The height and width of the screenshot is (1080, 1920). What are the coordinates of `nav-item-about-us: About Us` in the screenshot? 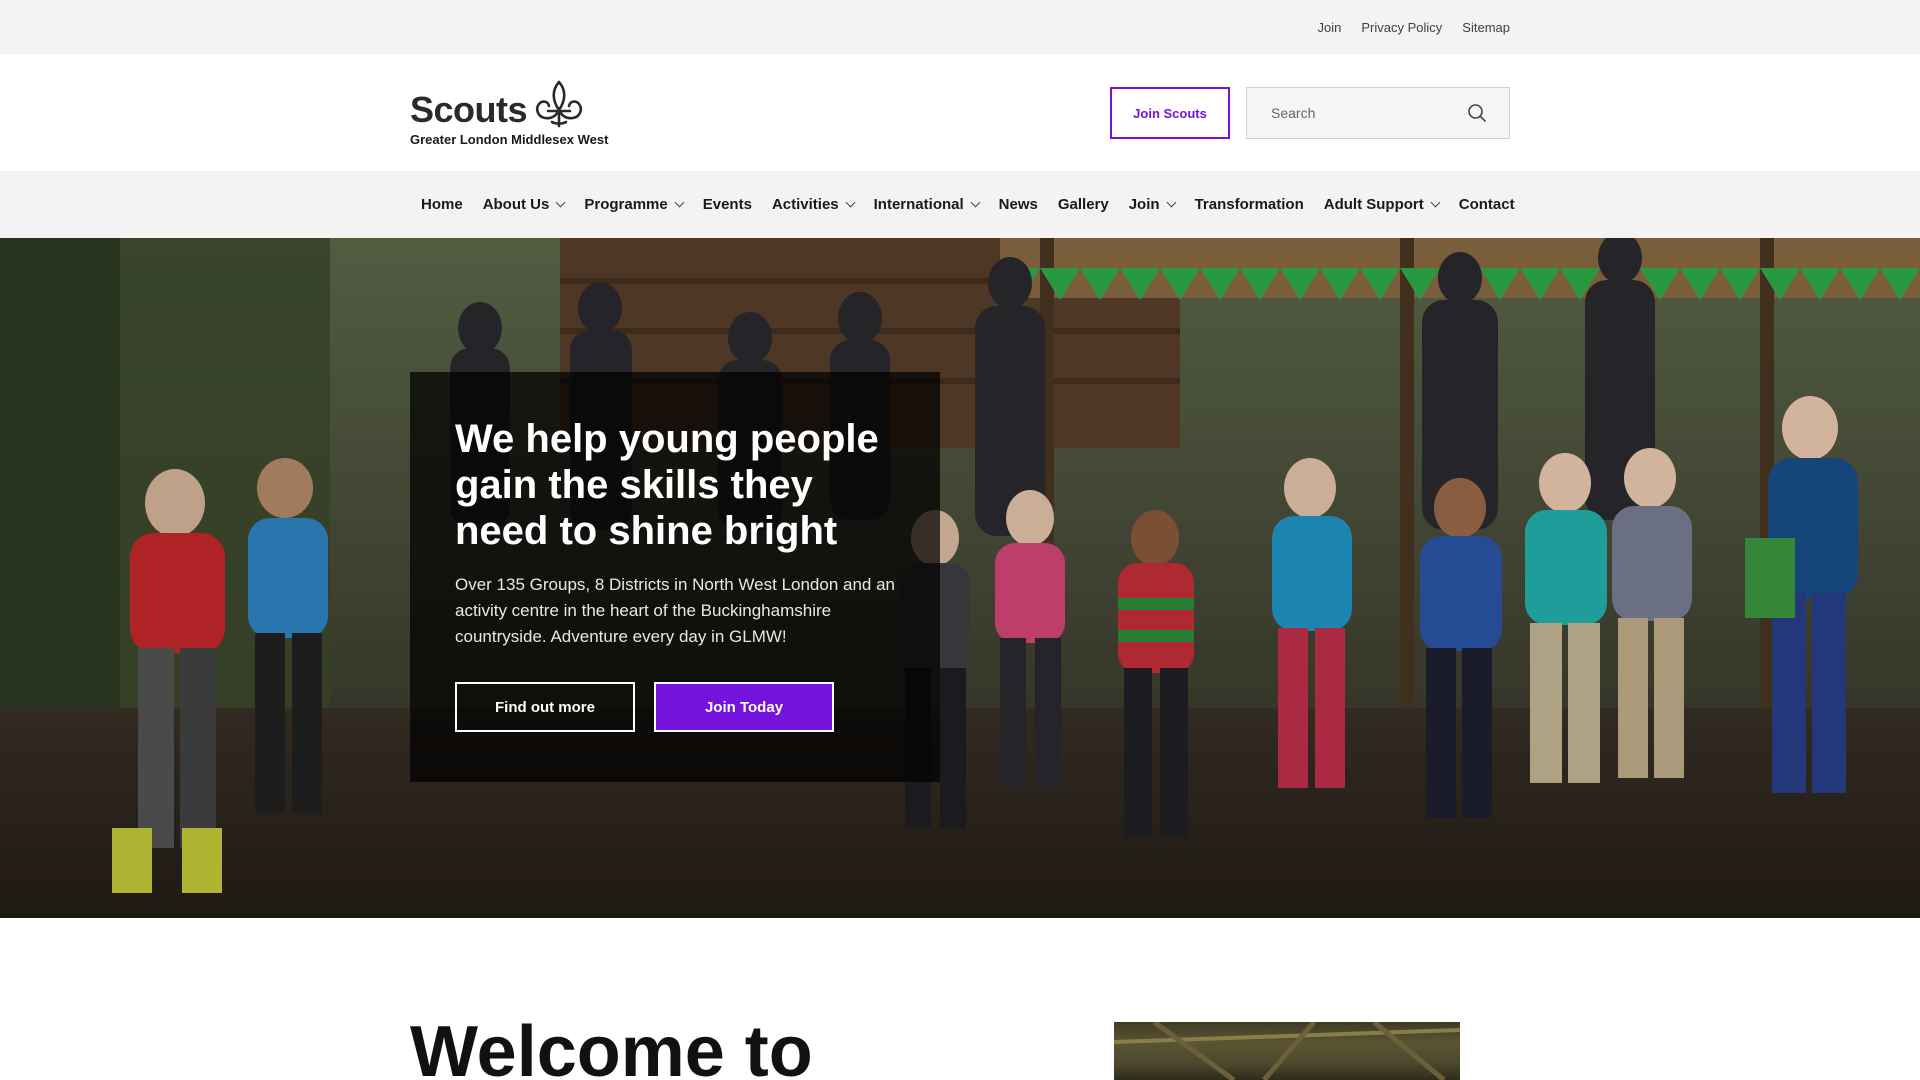 It's located at (524, 204).